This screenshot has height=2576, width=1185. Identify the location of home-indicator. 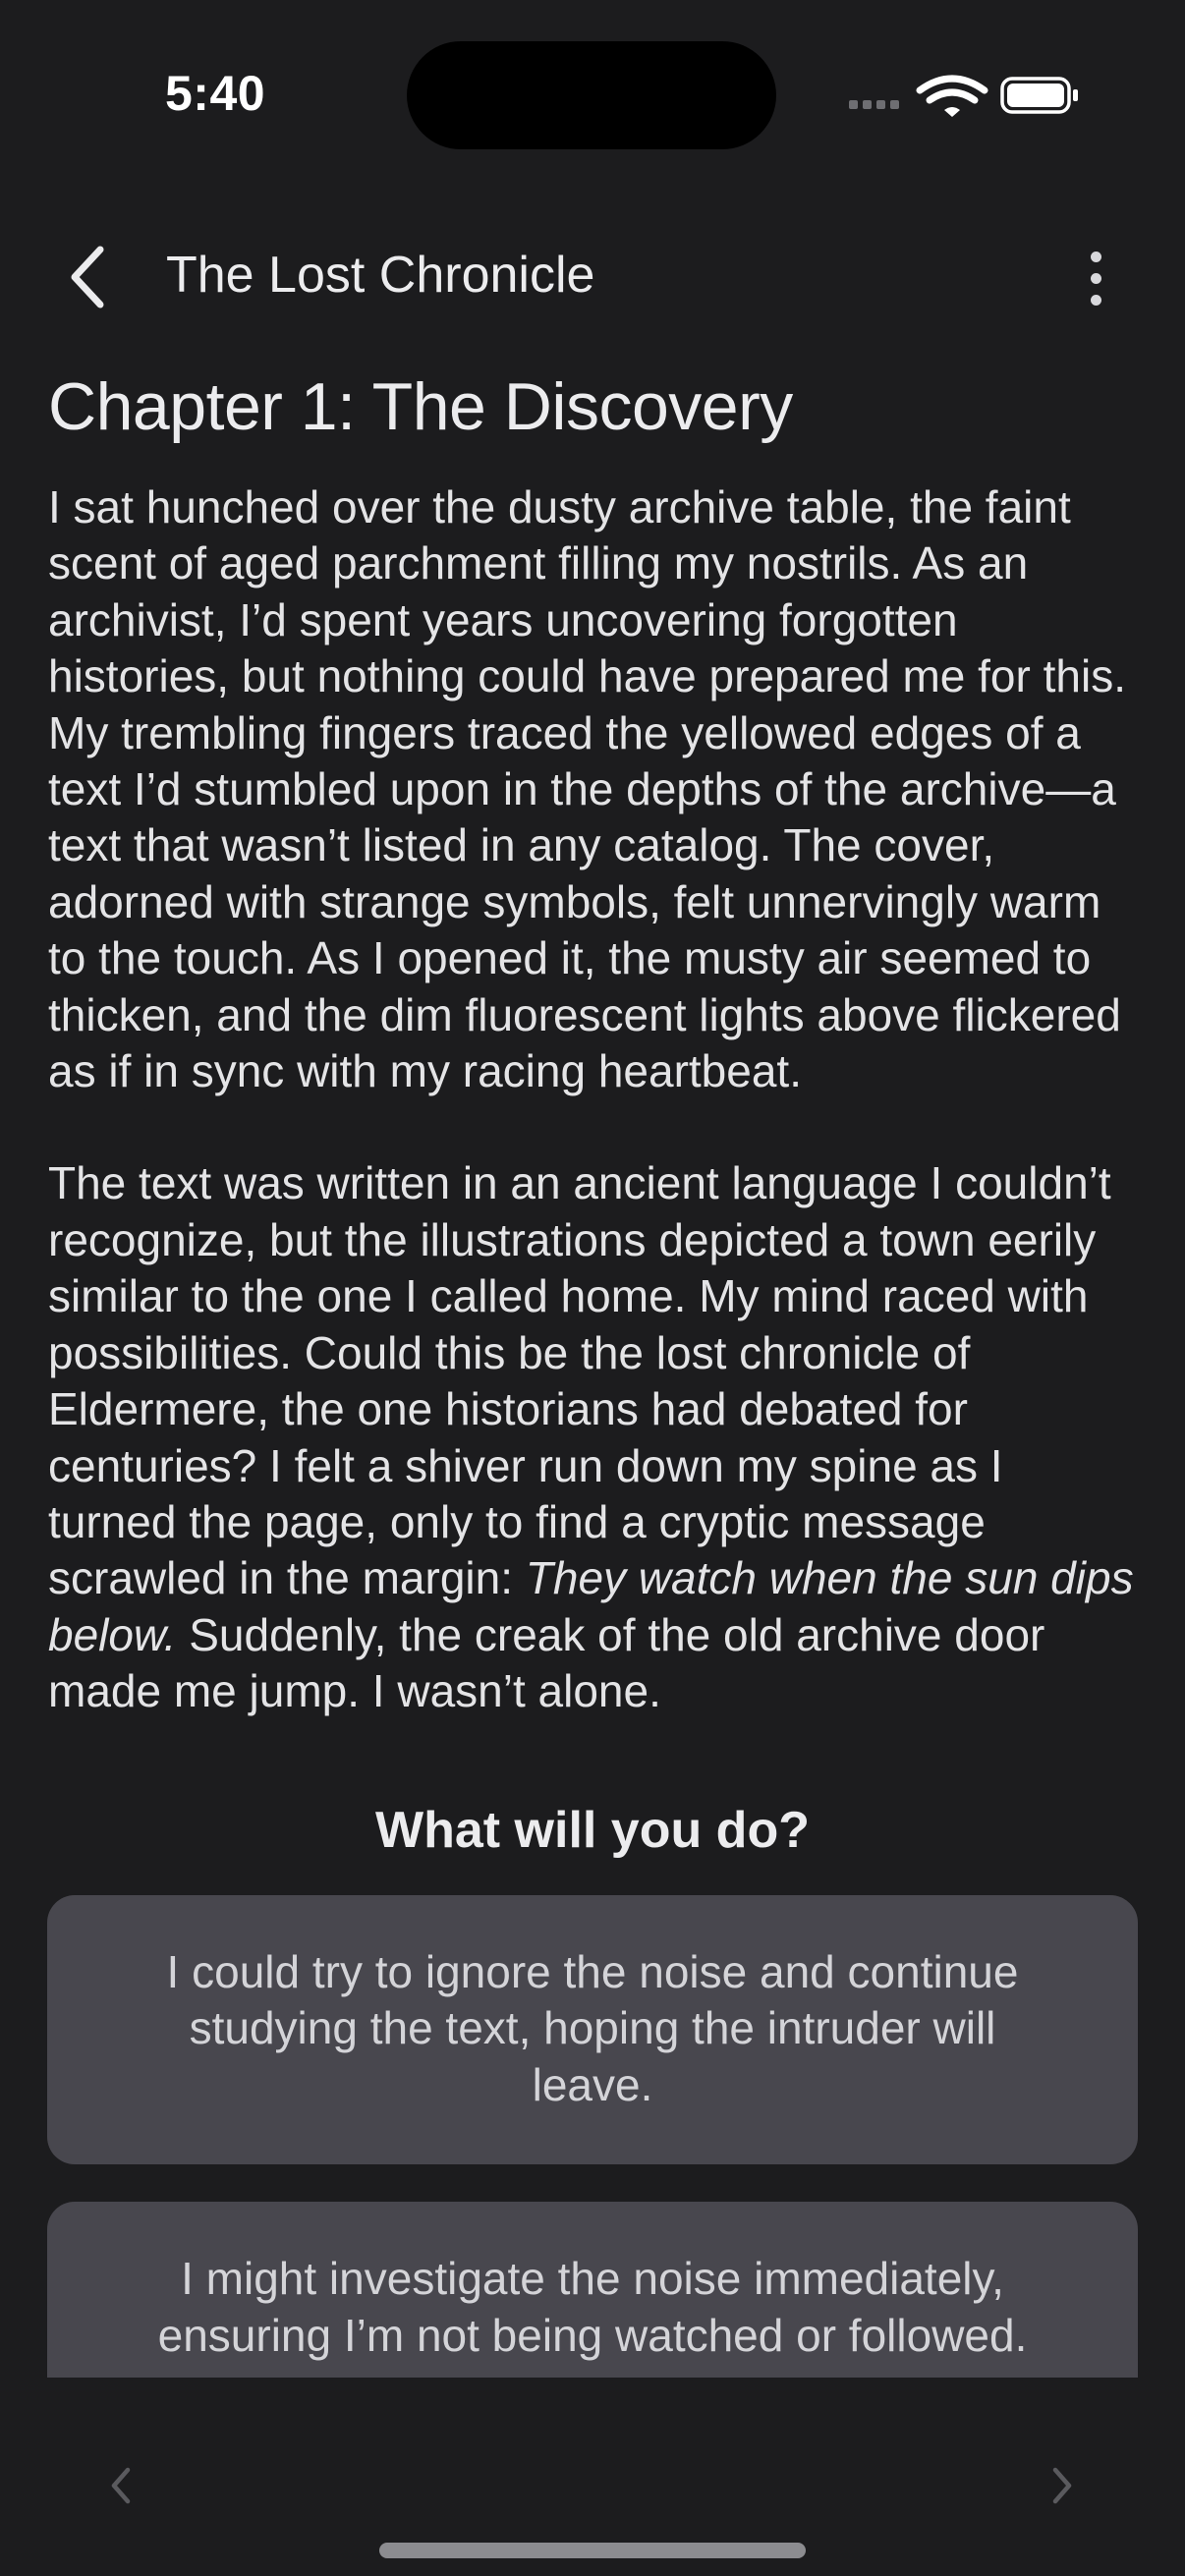
(592, 2550).